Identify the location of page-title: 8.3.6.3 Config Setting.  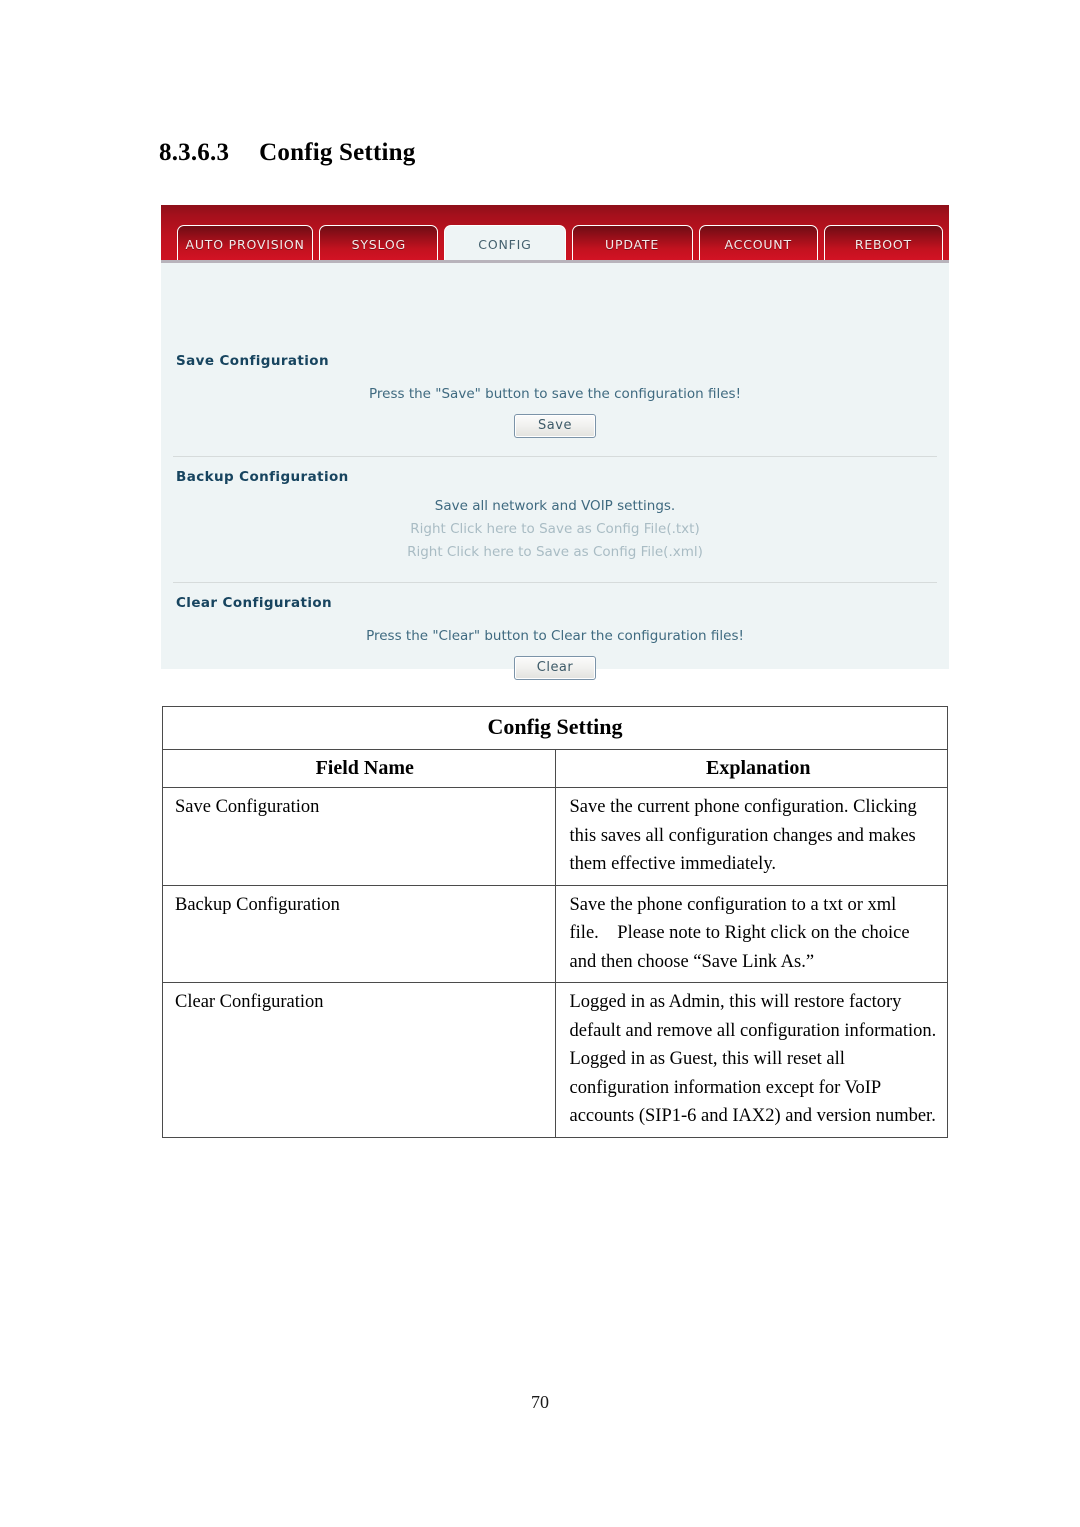
(287, 153).